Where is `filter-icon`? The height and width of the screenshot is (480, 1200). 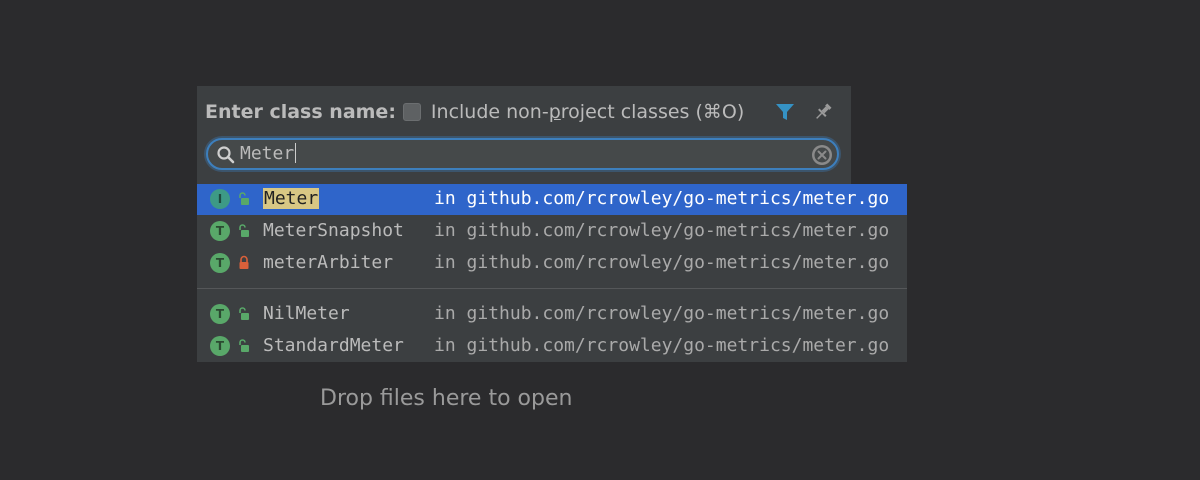
filter-icon is located at coordinates (785, 114).